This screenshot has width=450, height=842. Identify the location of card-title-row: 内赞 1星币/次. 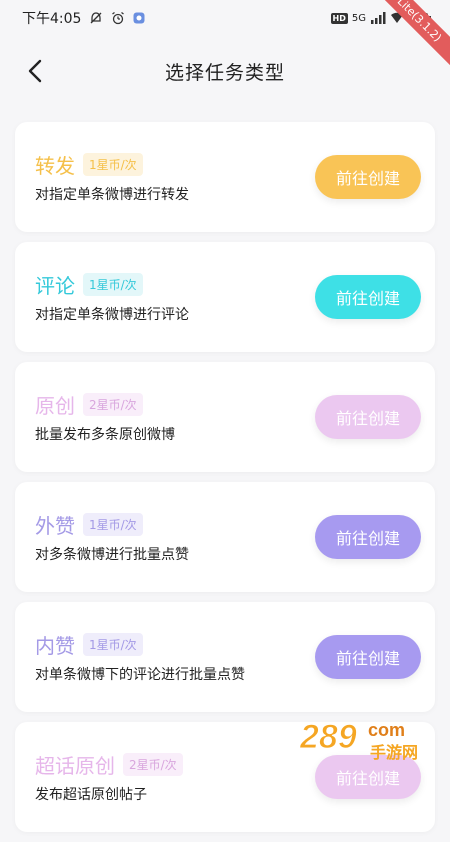
(89, 644).